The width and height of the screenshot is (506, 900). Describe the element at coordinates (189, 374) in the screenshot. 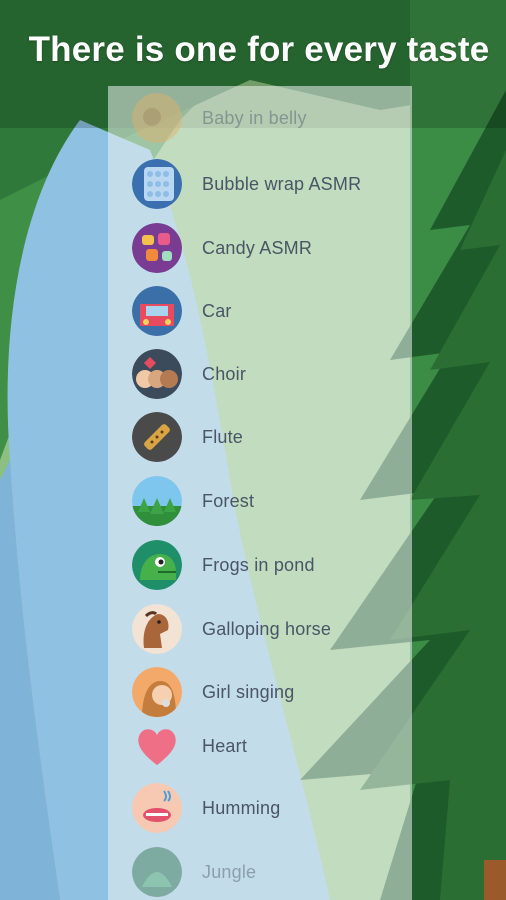

I see `list-item: Choir` at that location.